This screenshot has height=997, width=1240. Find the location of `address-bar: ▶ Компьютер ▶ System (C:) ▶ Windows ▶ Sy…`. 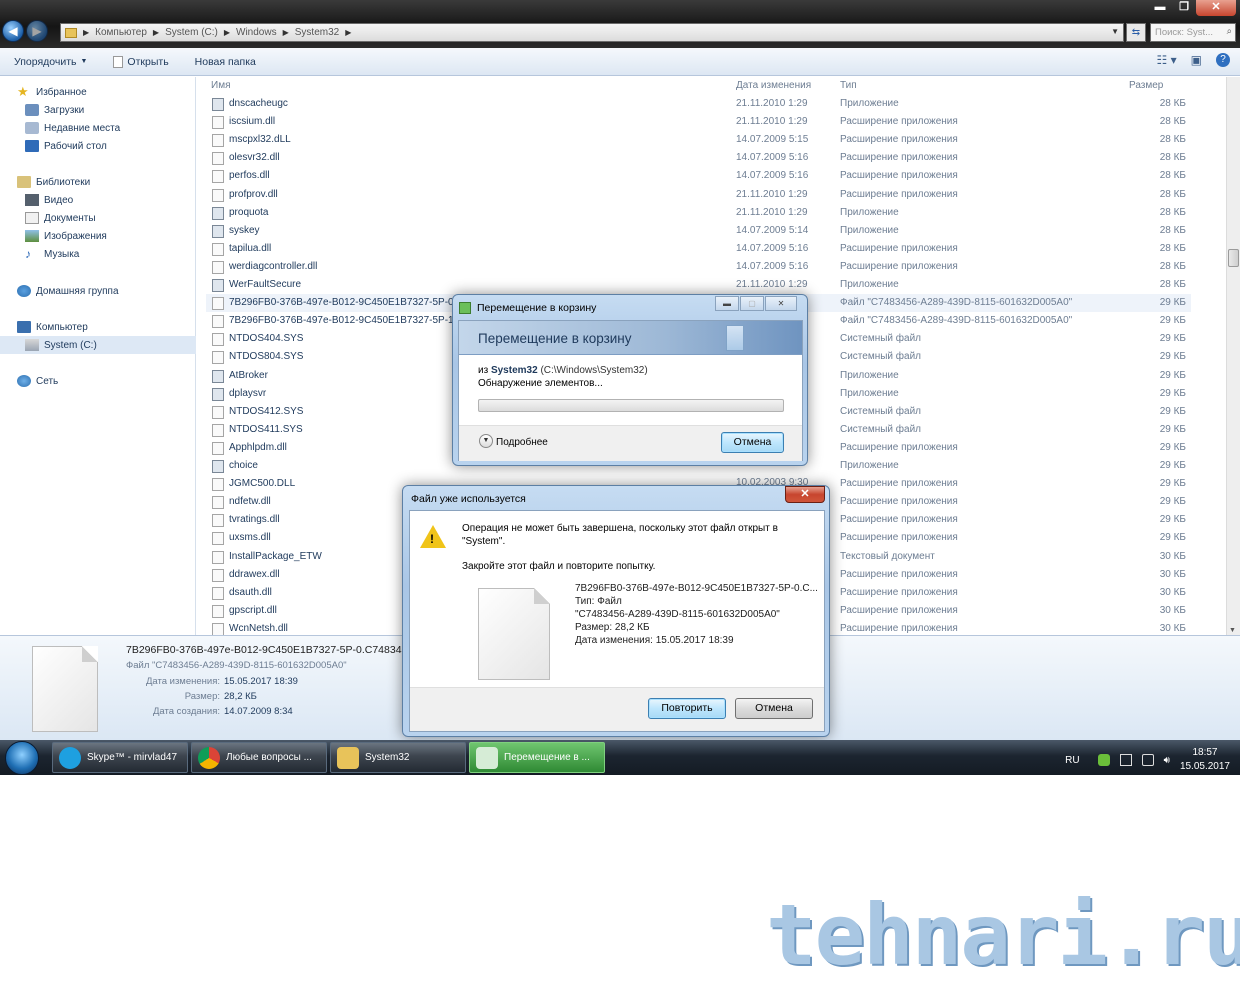

address-bar: ▶ Компьютер ▶ System (C:) ▶ Windows ▶ Sy… is located at coordinates (592, 32).